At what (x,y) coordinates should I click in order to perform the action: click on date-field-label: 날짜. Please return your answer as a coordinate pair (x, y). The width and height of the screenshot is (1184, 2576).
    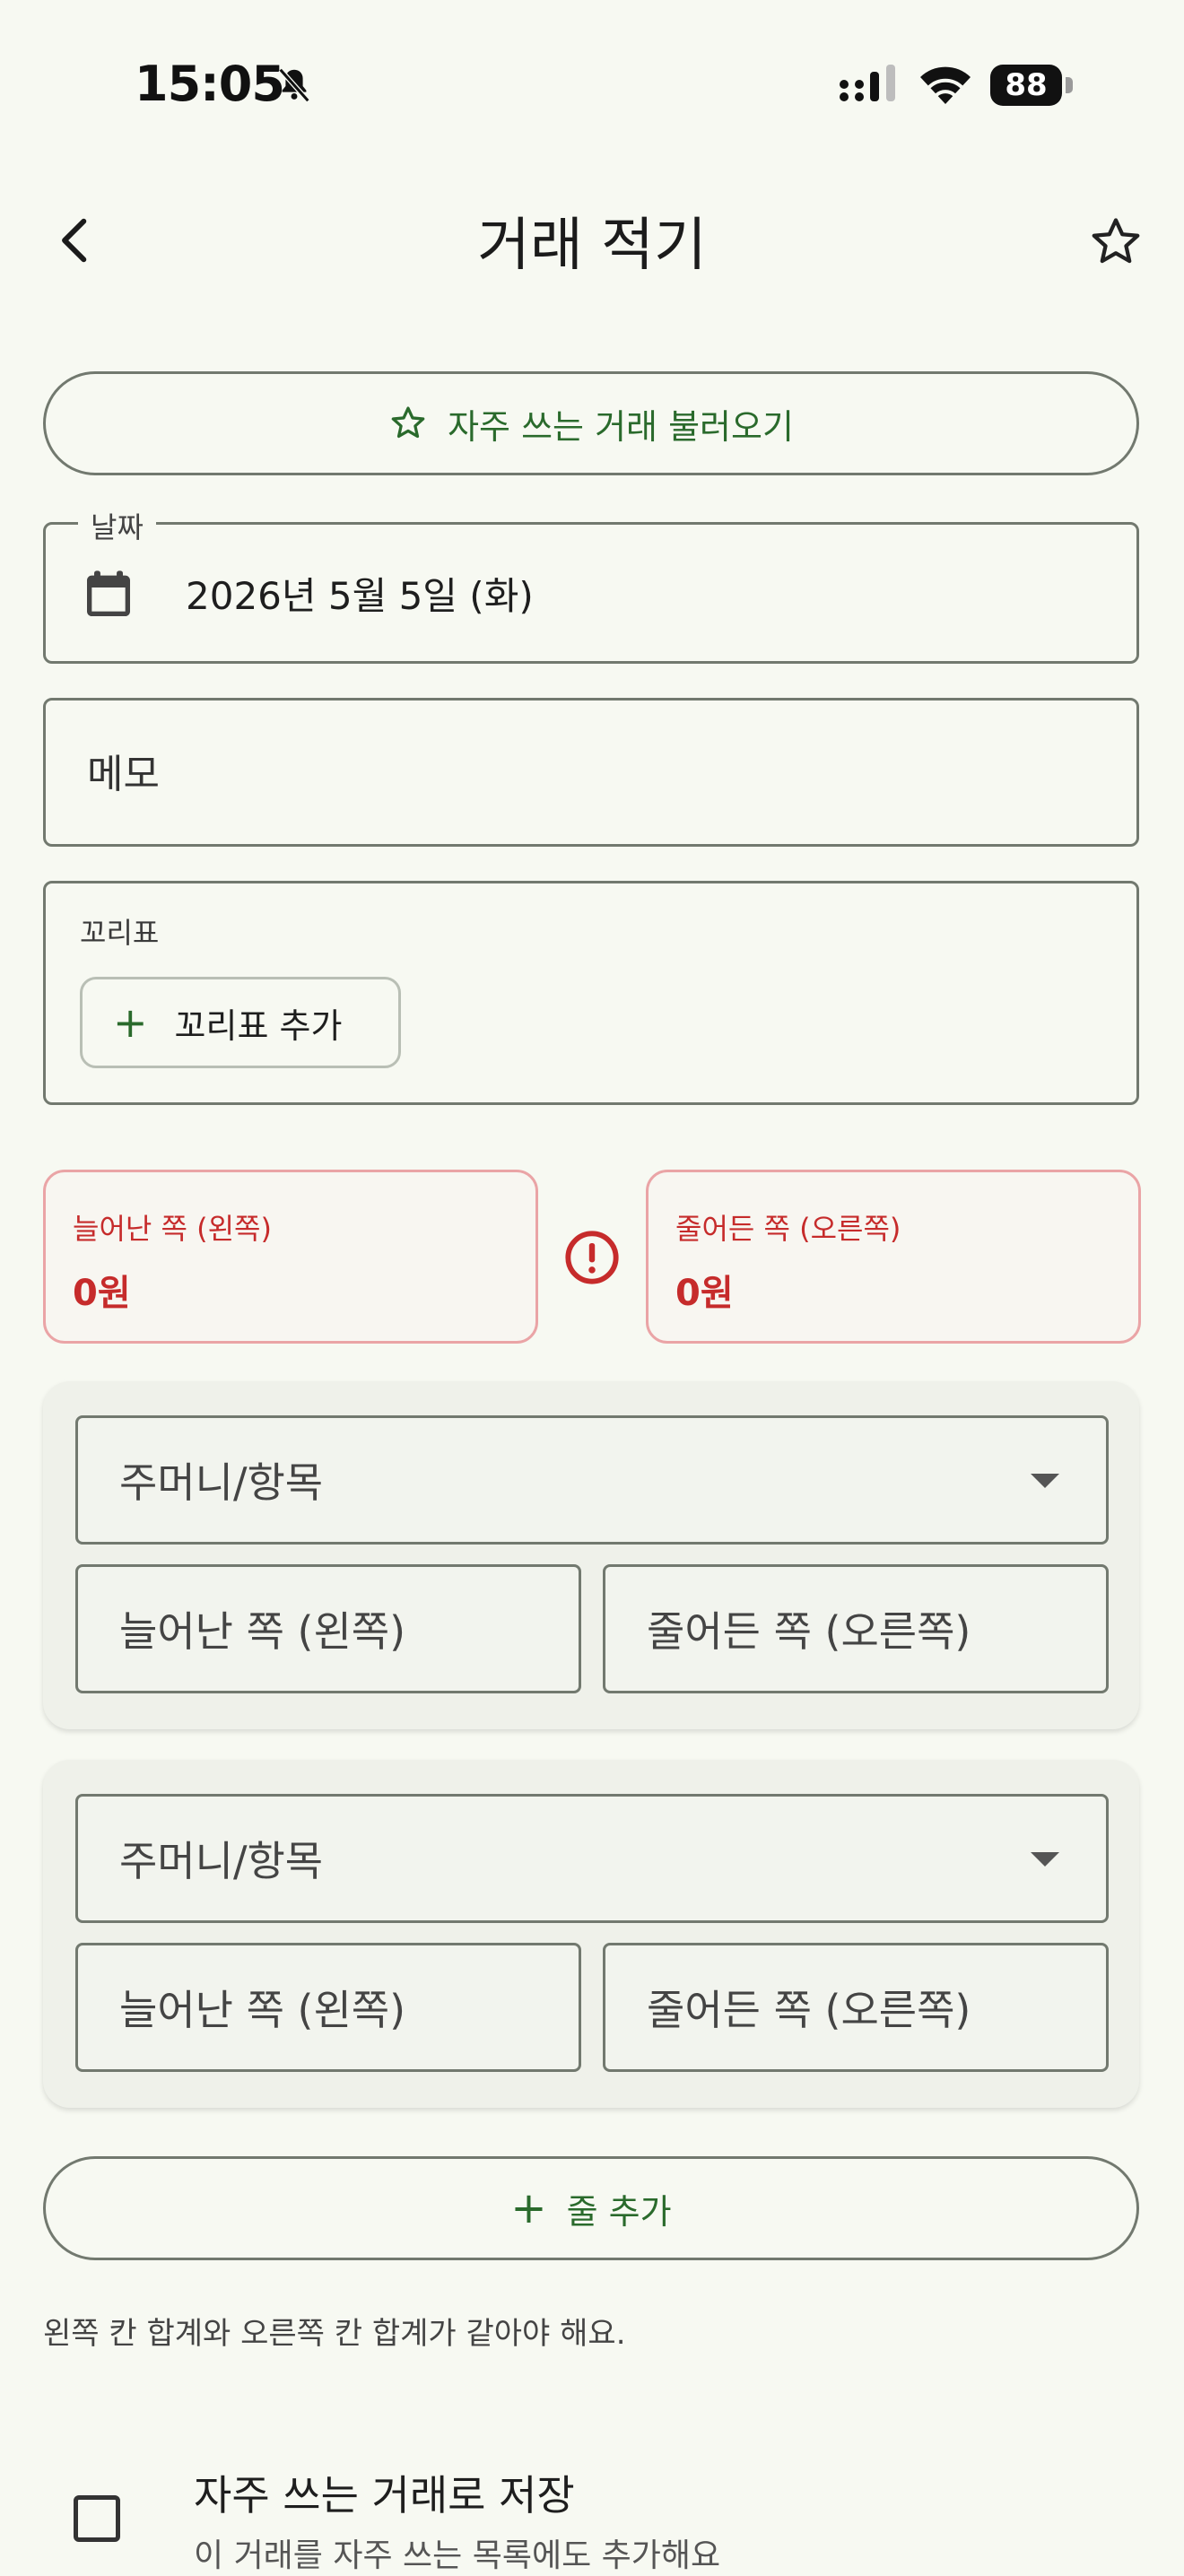
    Looking at the image, I should click on (117, 525).